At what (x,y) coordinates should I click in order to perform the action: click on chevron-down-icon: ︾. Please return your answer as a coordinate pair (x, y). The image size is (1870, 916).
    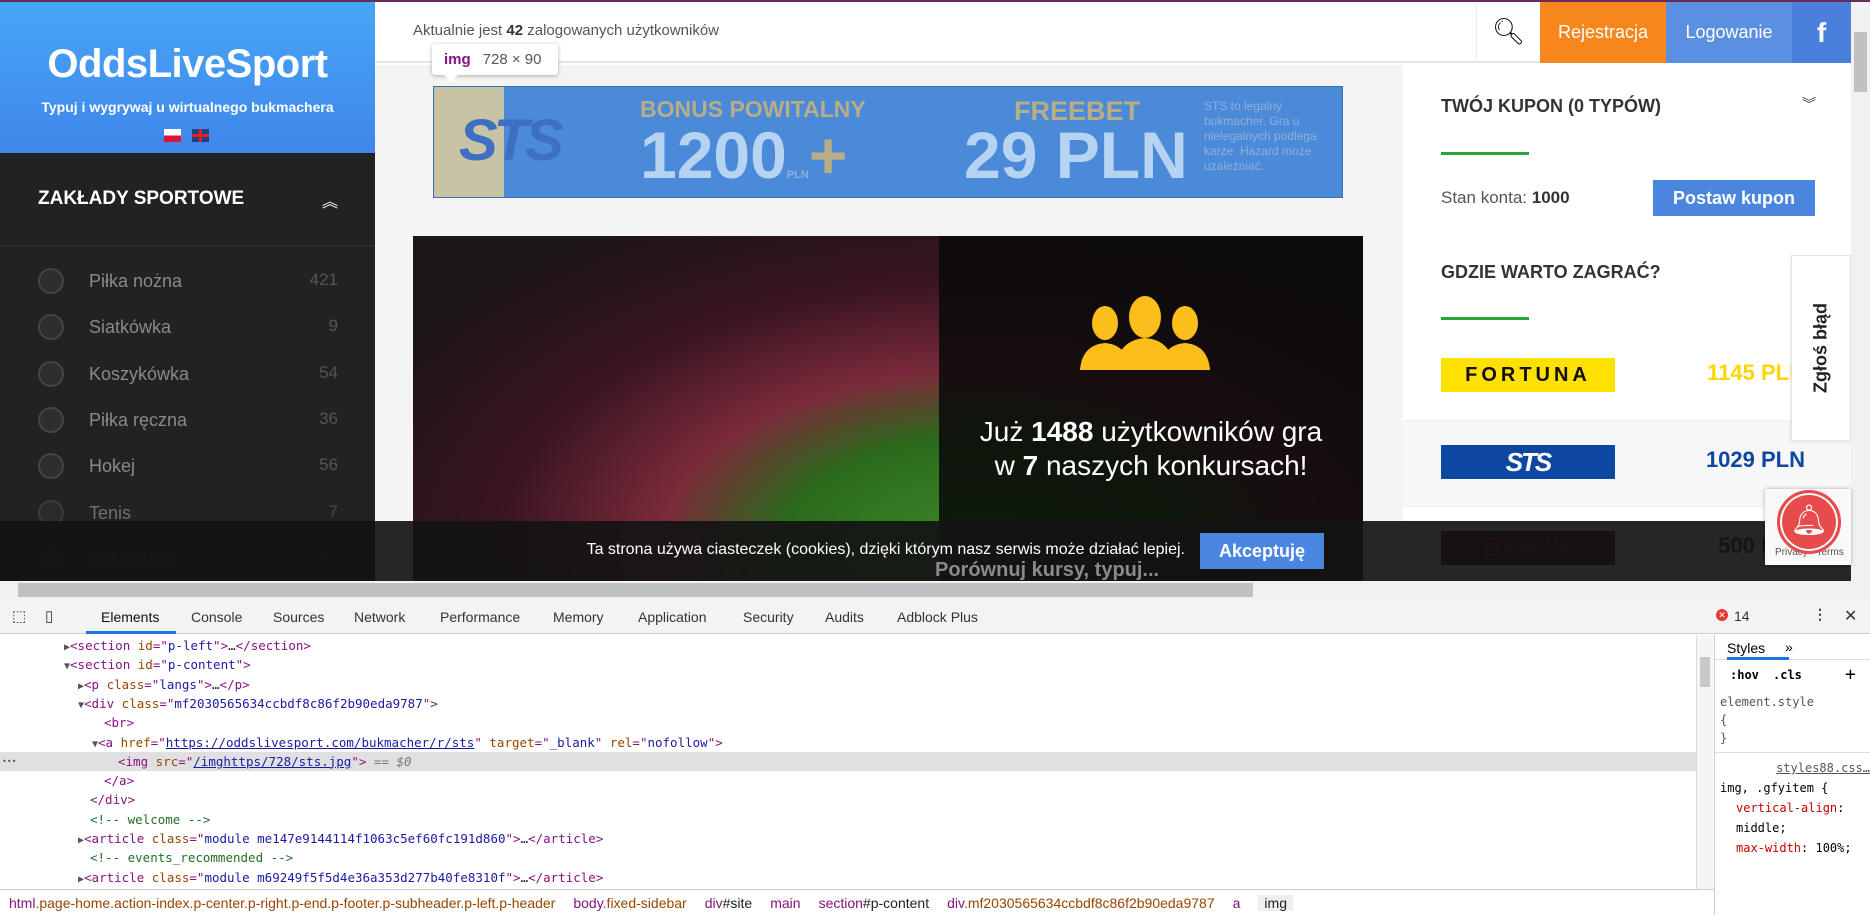
    Looking at the image, I should click on (1809, 104).